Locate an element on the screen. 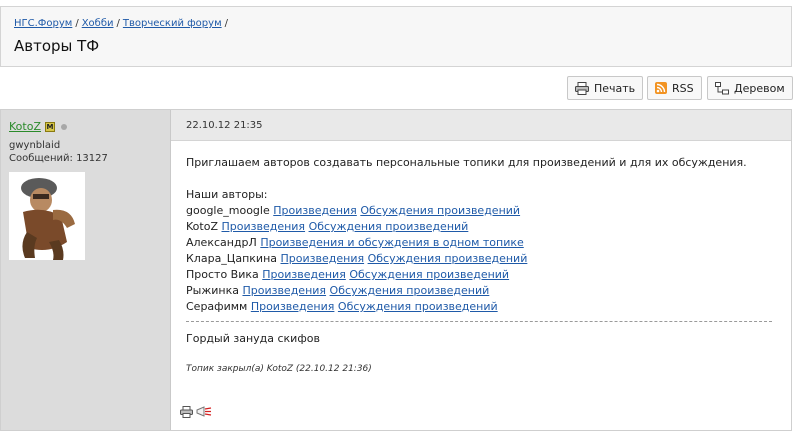  author-row: KotoZ М is located at coordinates (38, 126).